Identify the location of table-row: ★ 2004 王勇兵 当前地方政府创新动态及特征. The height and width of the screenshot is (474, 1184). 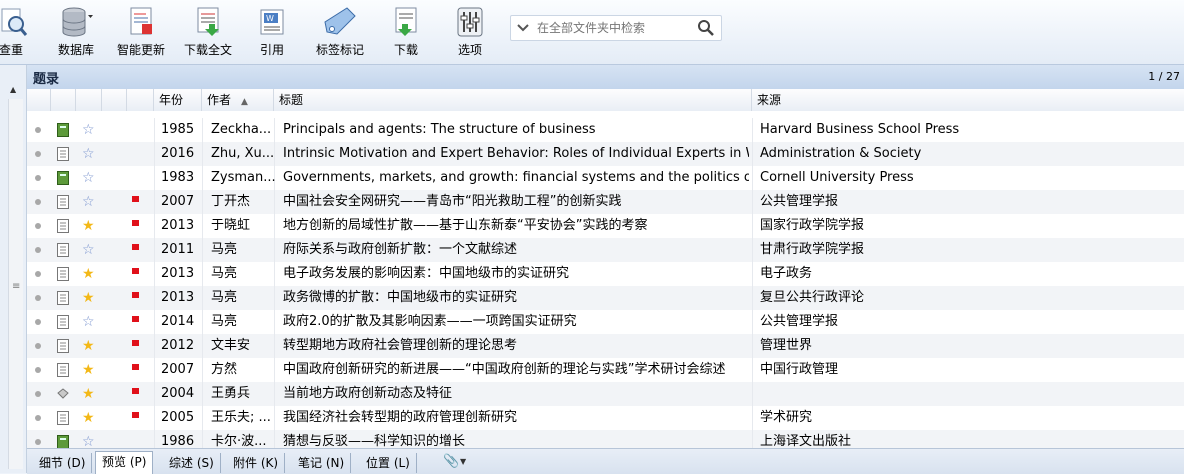
(605, 394).